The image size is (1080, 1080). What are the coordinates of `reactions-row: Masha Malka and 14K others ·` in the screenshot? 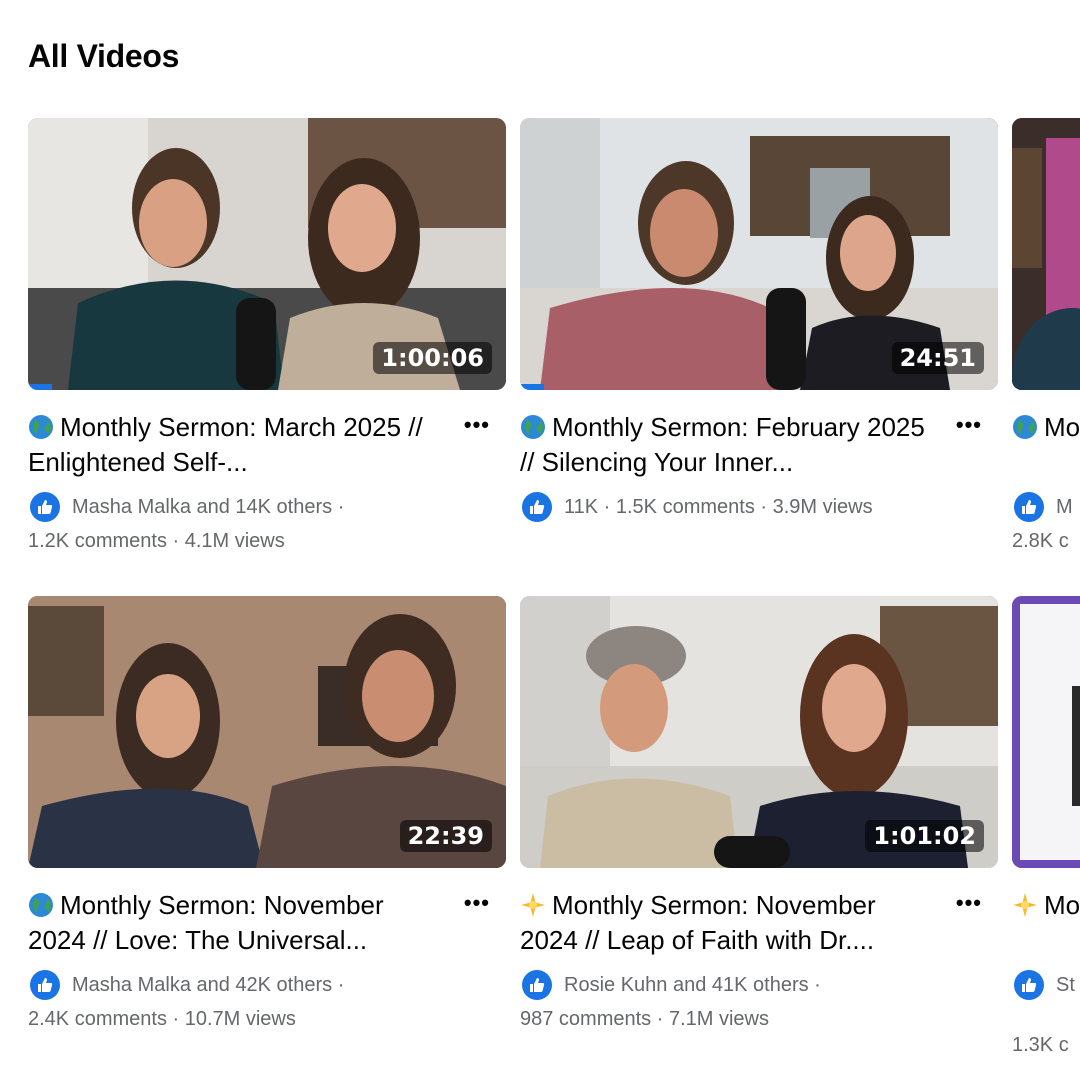 It's located at (267, 507).